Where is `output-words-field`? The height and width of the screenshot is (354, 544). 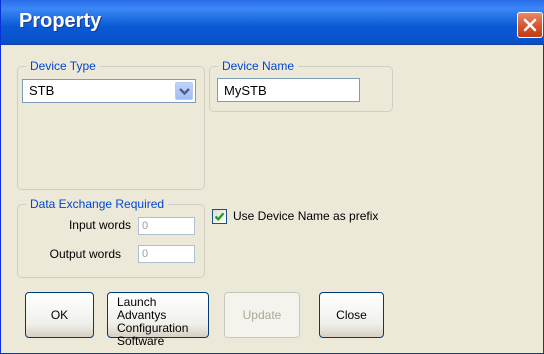
output-words-field is located at coordinates (166, 254).